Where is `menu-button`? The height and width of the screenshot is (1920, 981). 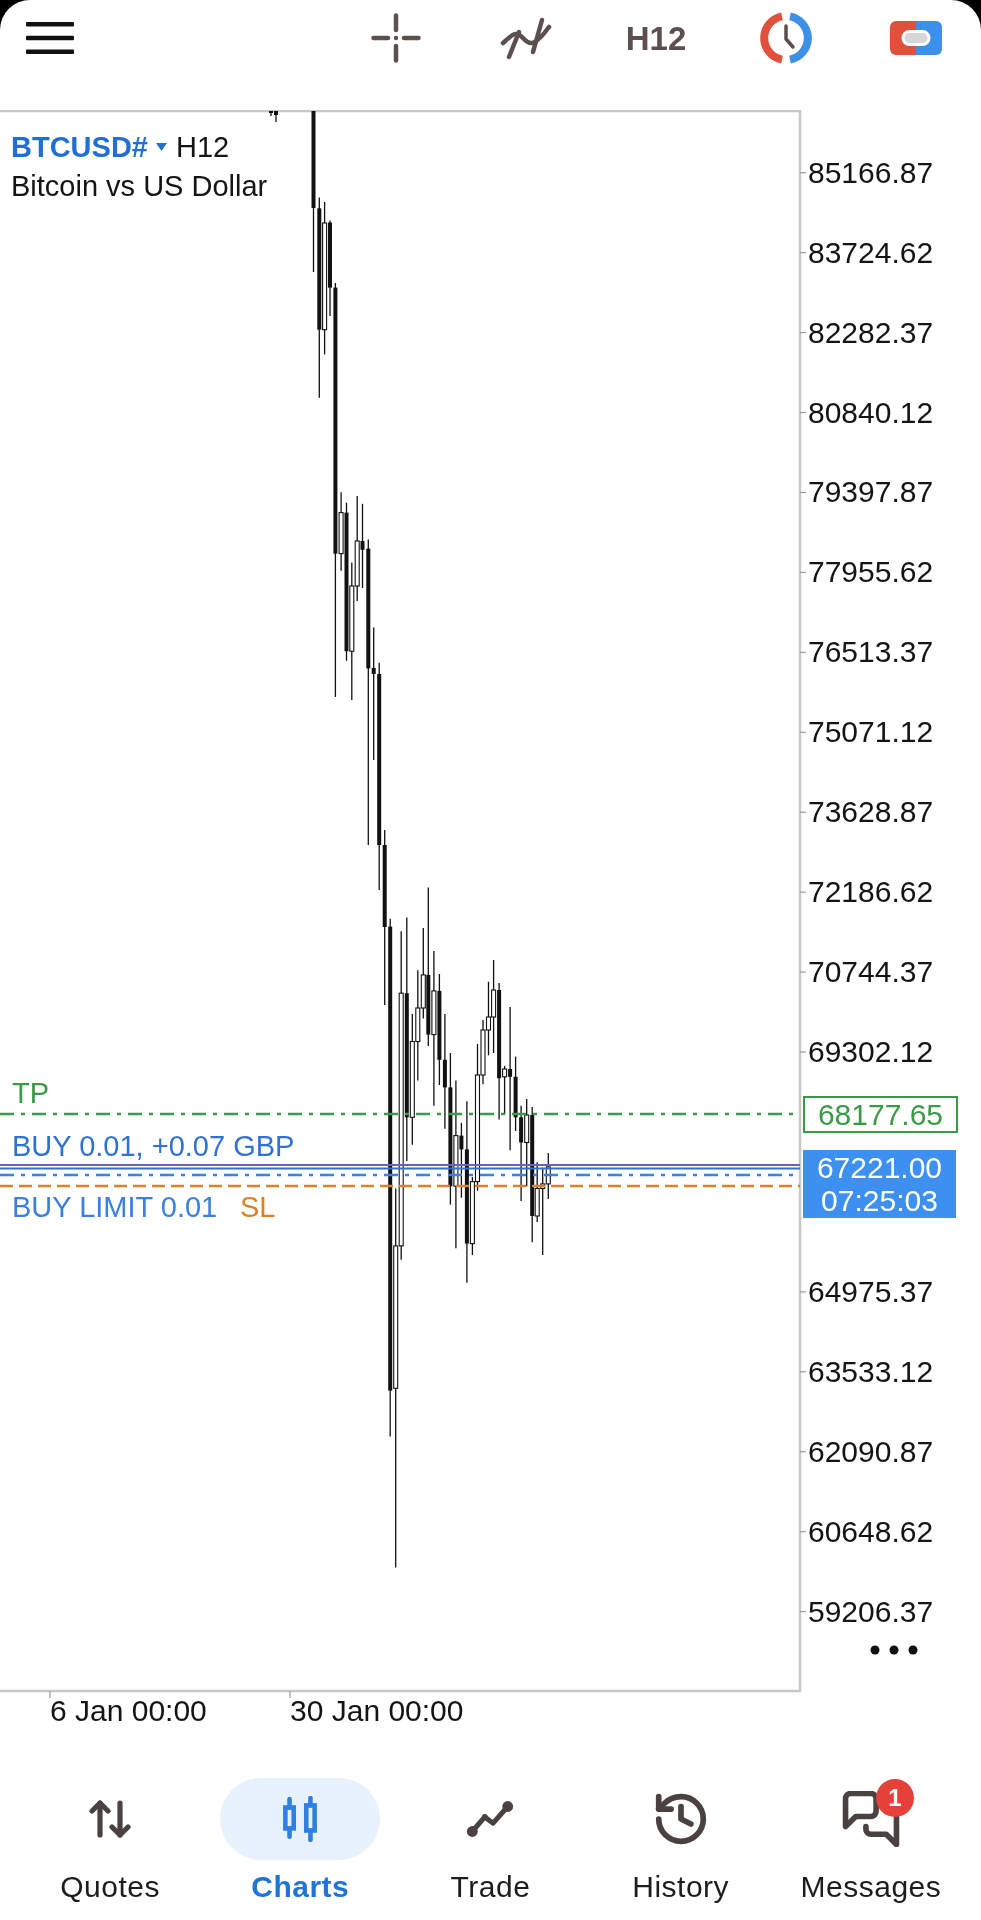
menu-button is located at coordinates (50, 38).